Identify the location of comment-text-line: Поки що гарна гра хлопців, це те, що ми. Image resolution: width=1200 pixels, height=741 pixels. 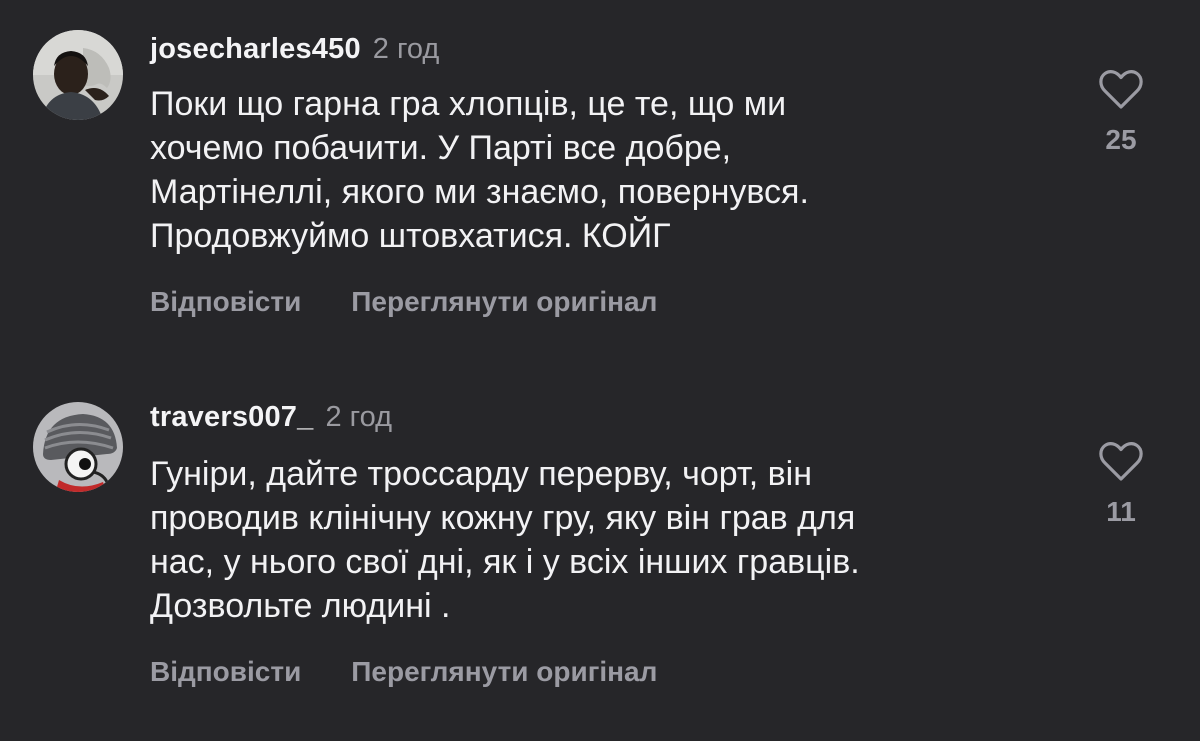
(468, 104).